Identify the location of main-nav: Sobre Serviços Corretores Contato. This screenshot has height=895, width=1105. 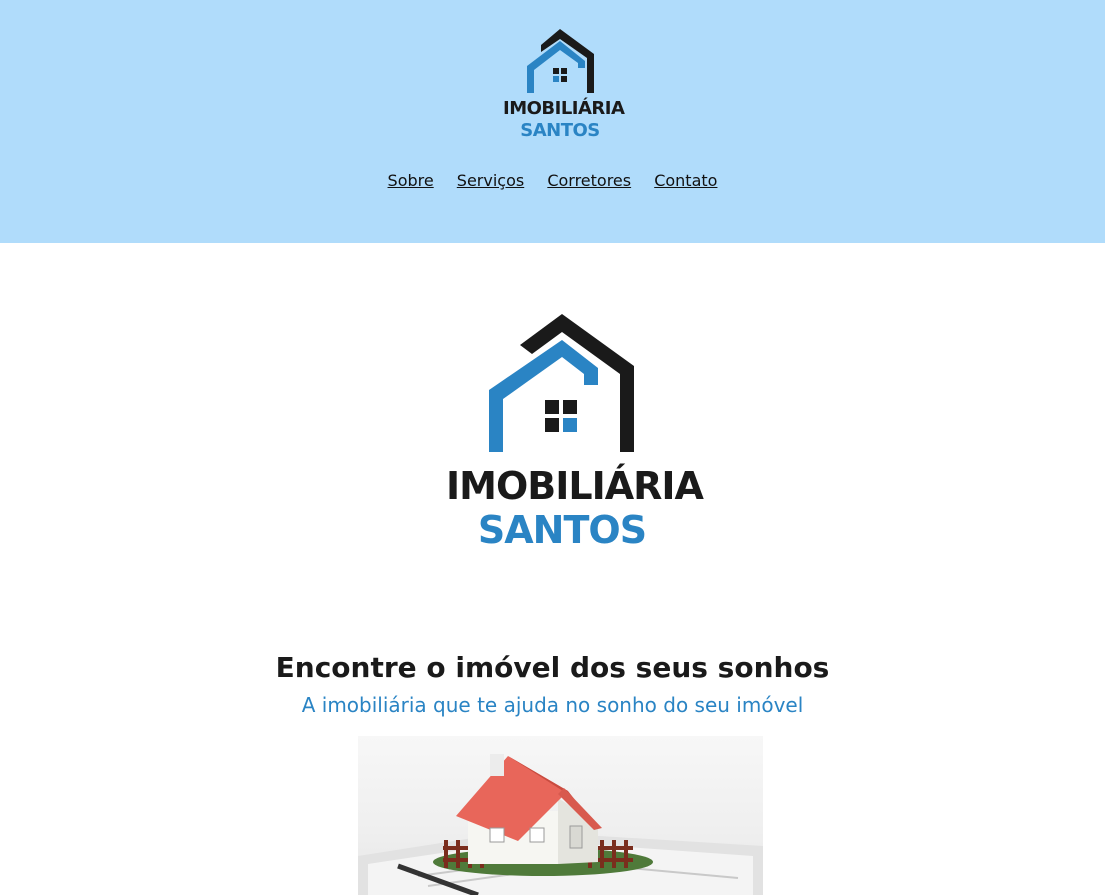
(552, 180).